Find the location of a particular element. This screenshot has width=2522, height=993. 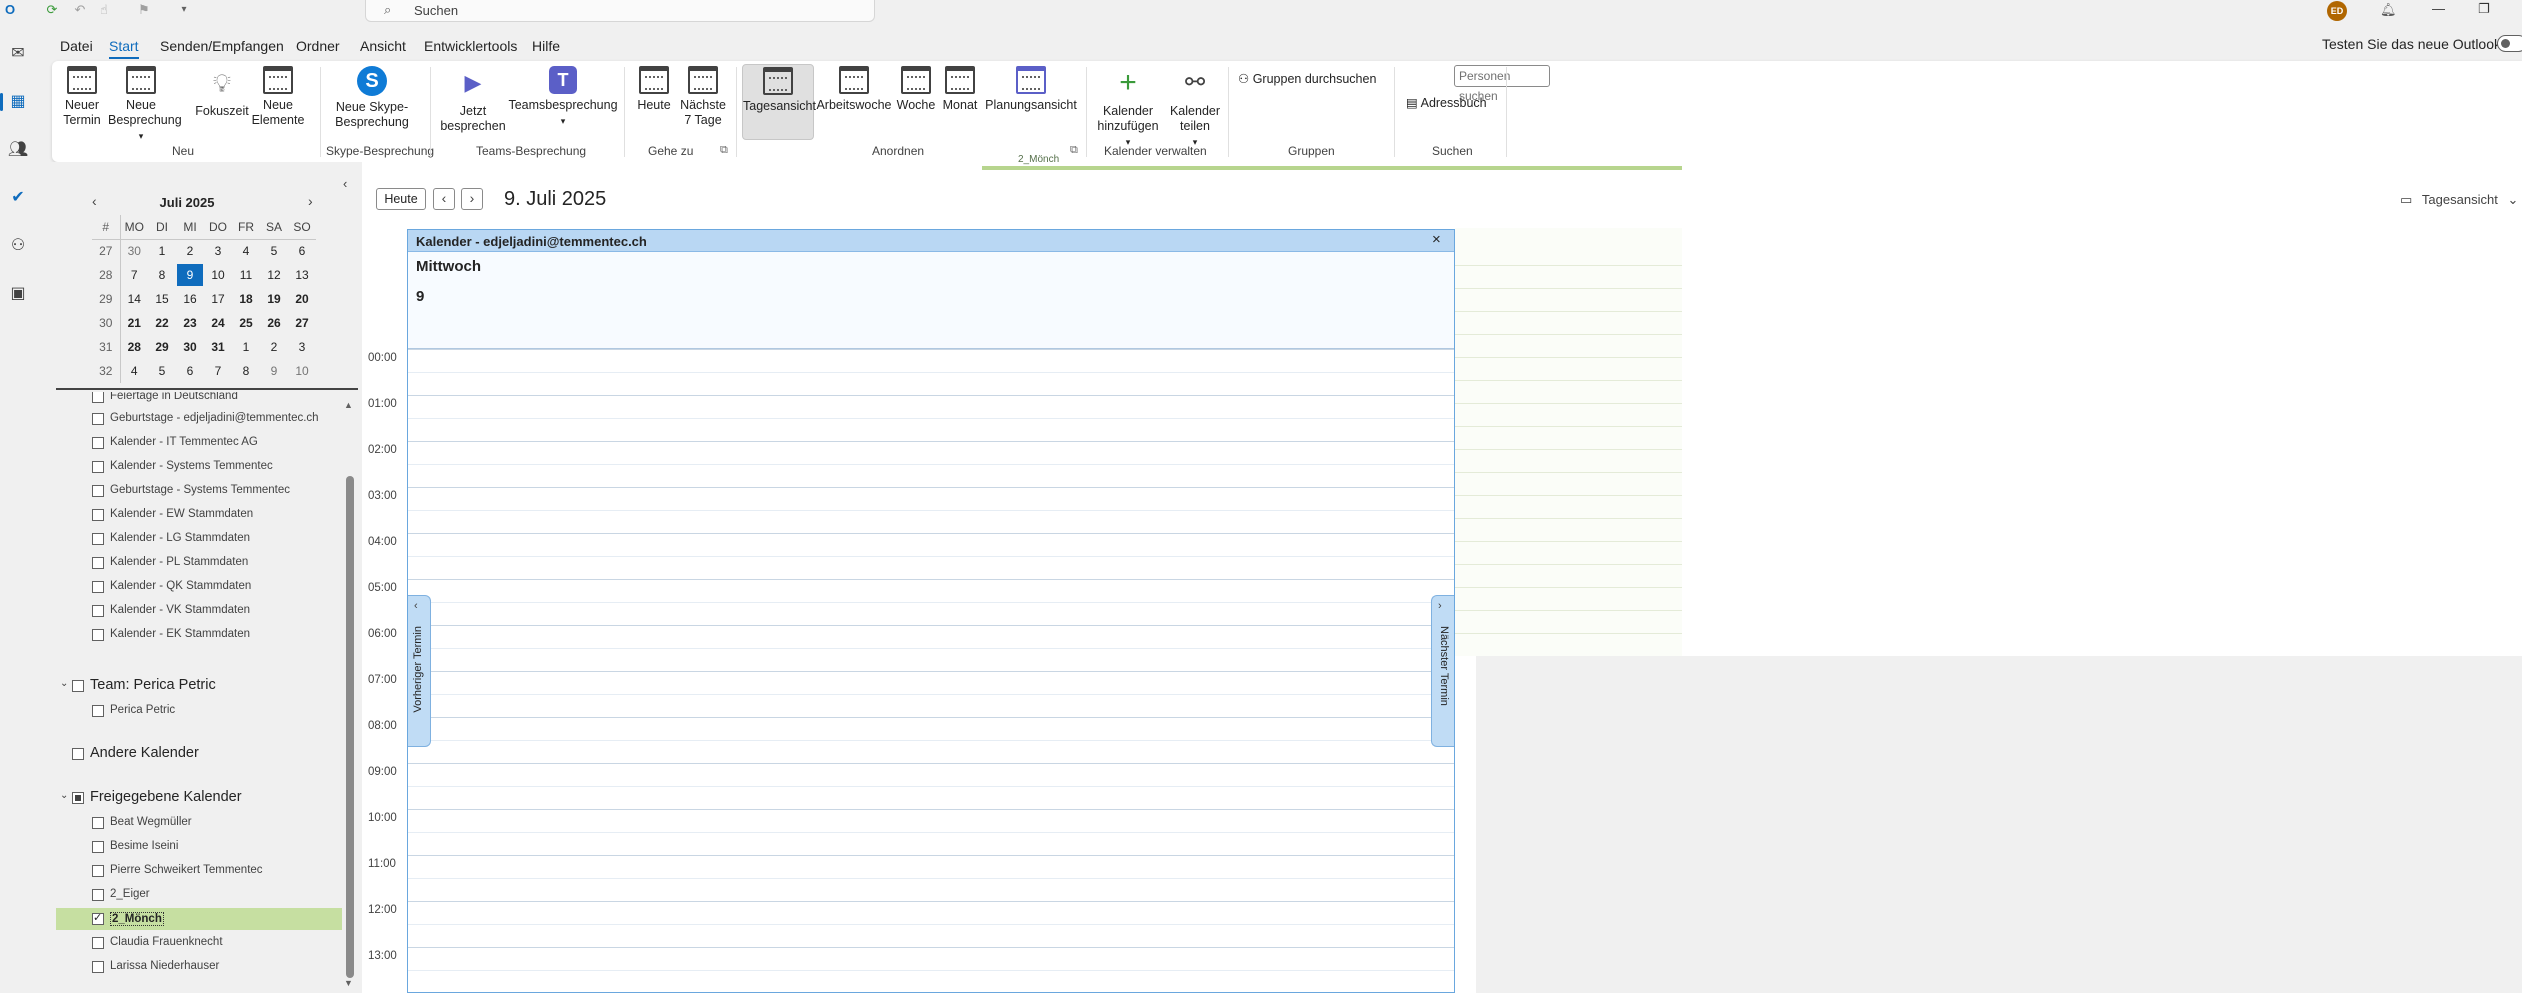

day-cell: 7 is located at coordinates (218, 371).